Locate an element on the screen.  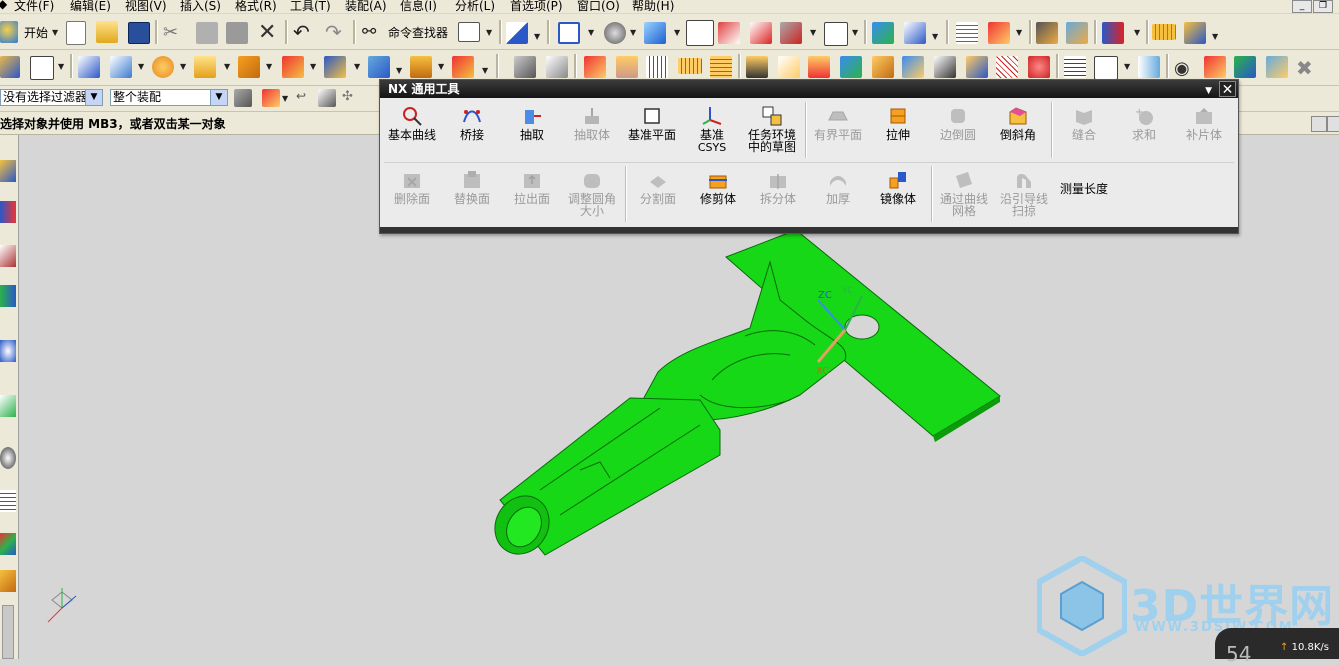
roles-icon is located at coordinates (8, 544).